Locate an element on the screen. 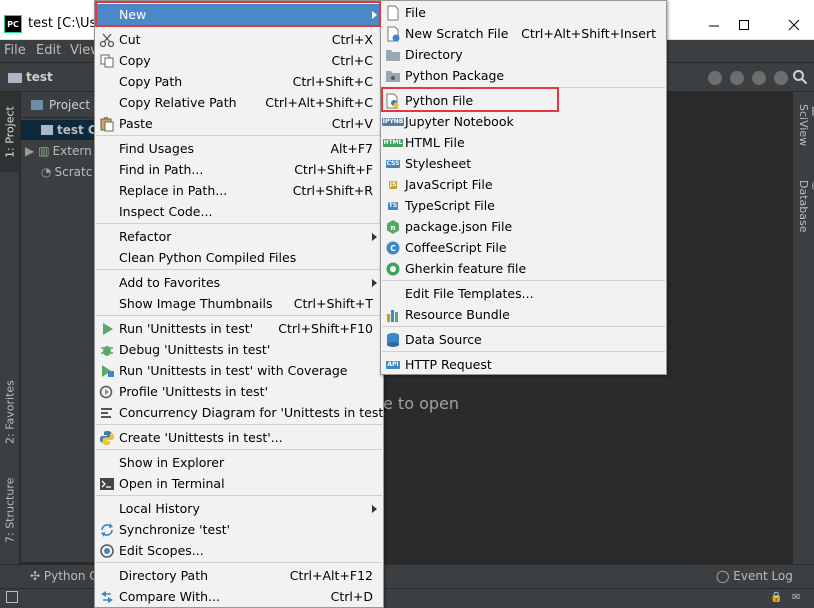 This screenshot has width=814, height=608. menu-item-synchronize-test: Synchronize 'test' is located at coordinates (239, 529).